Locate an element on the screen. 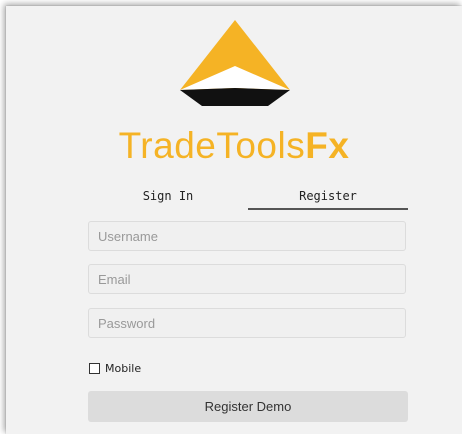  brand-title: TradeToolsFx is located at coordinates (234, 146).